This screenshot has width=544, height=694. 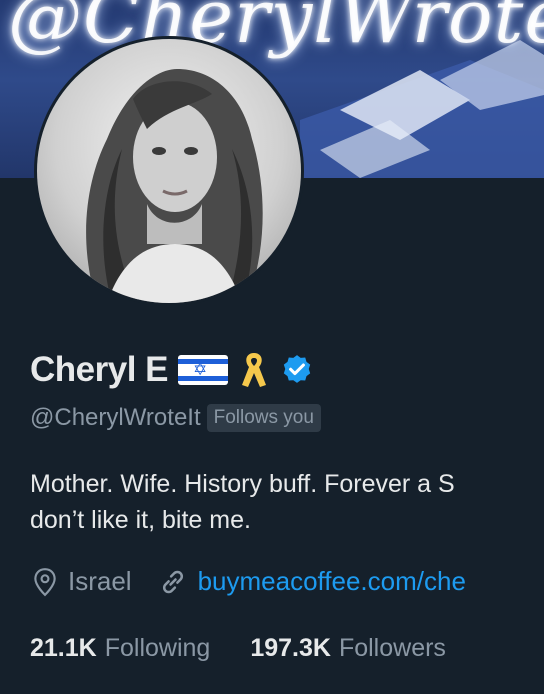 I want to click on followers-count: 197.3K, so click(x=290, y=648).